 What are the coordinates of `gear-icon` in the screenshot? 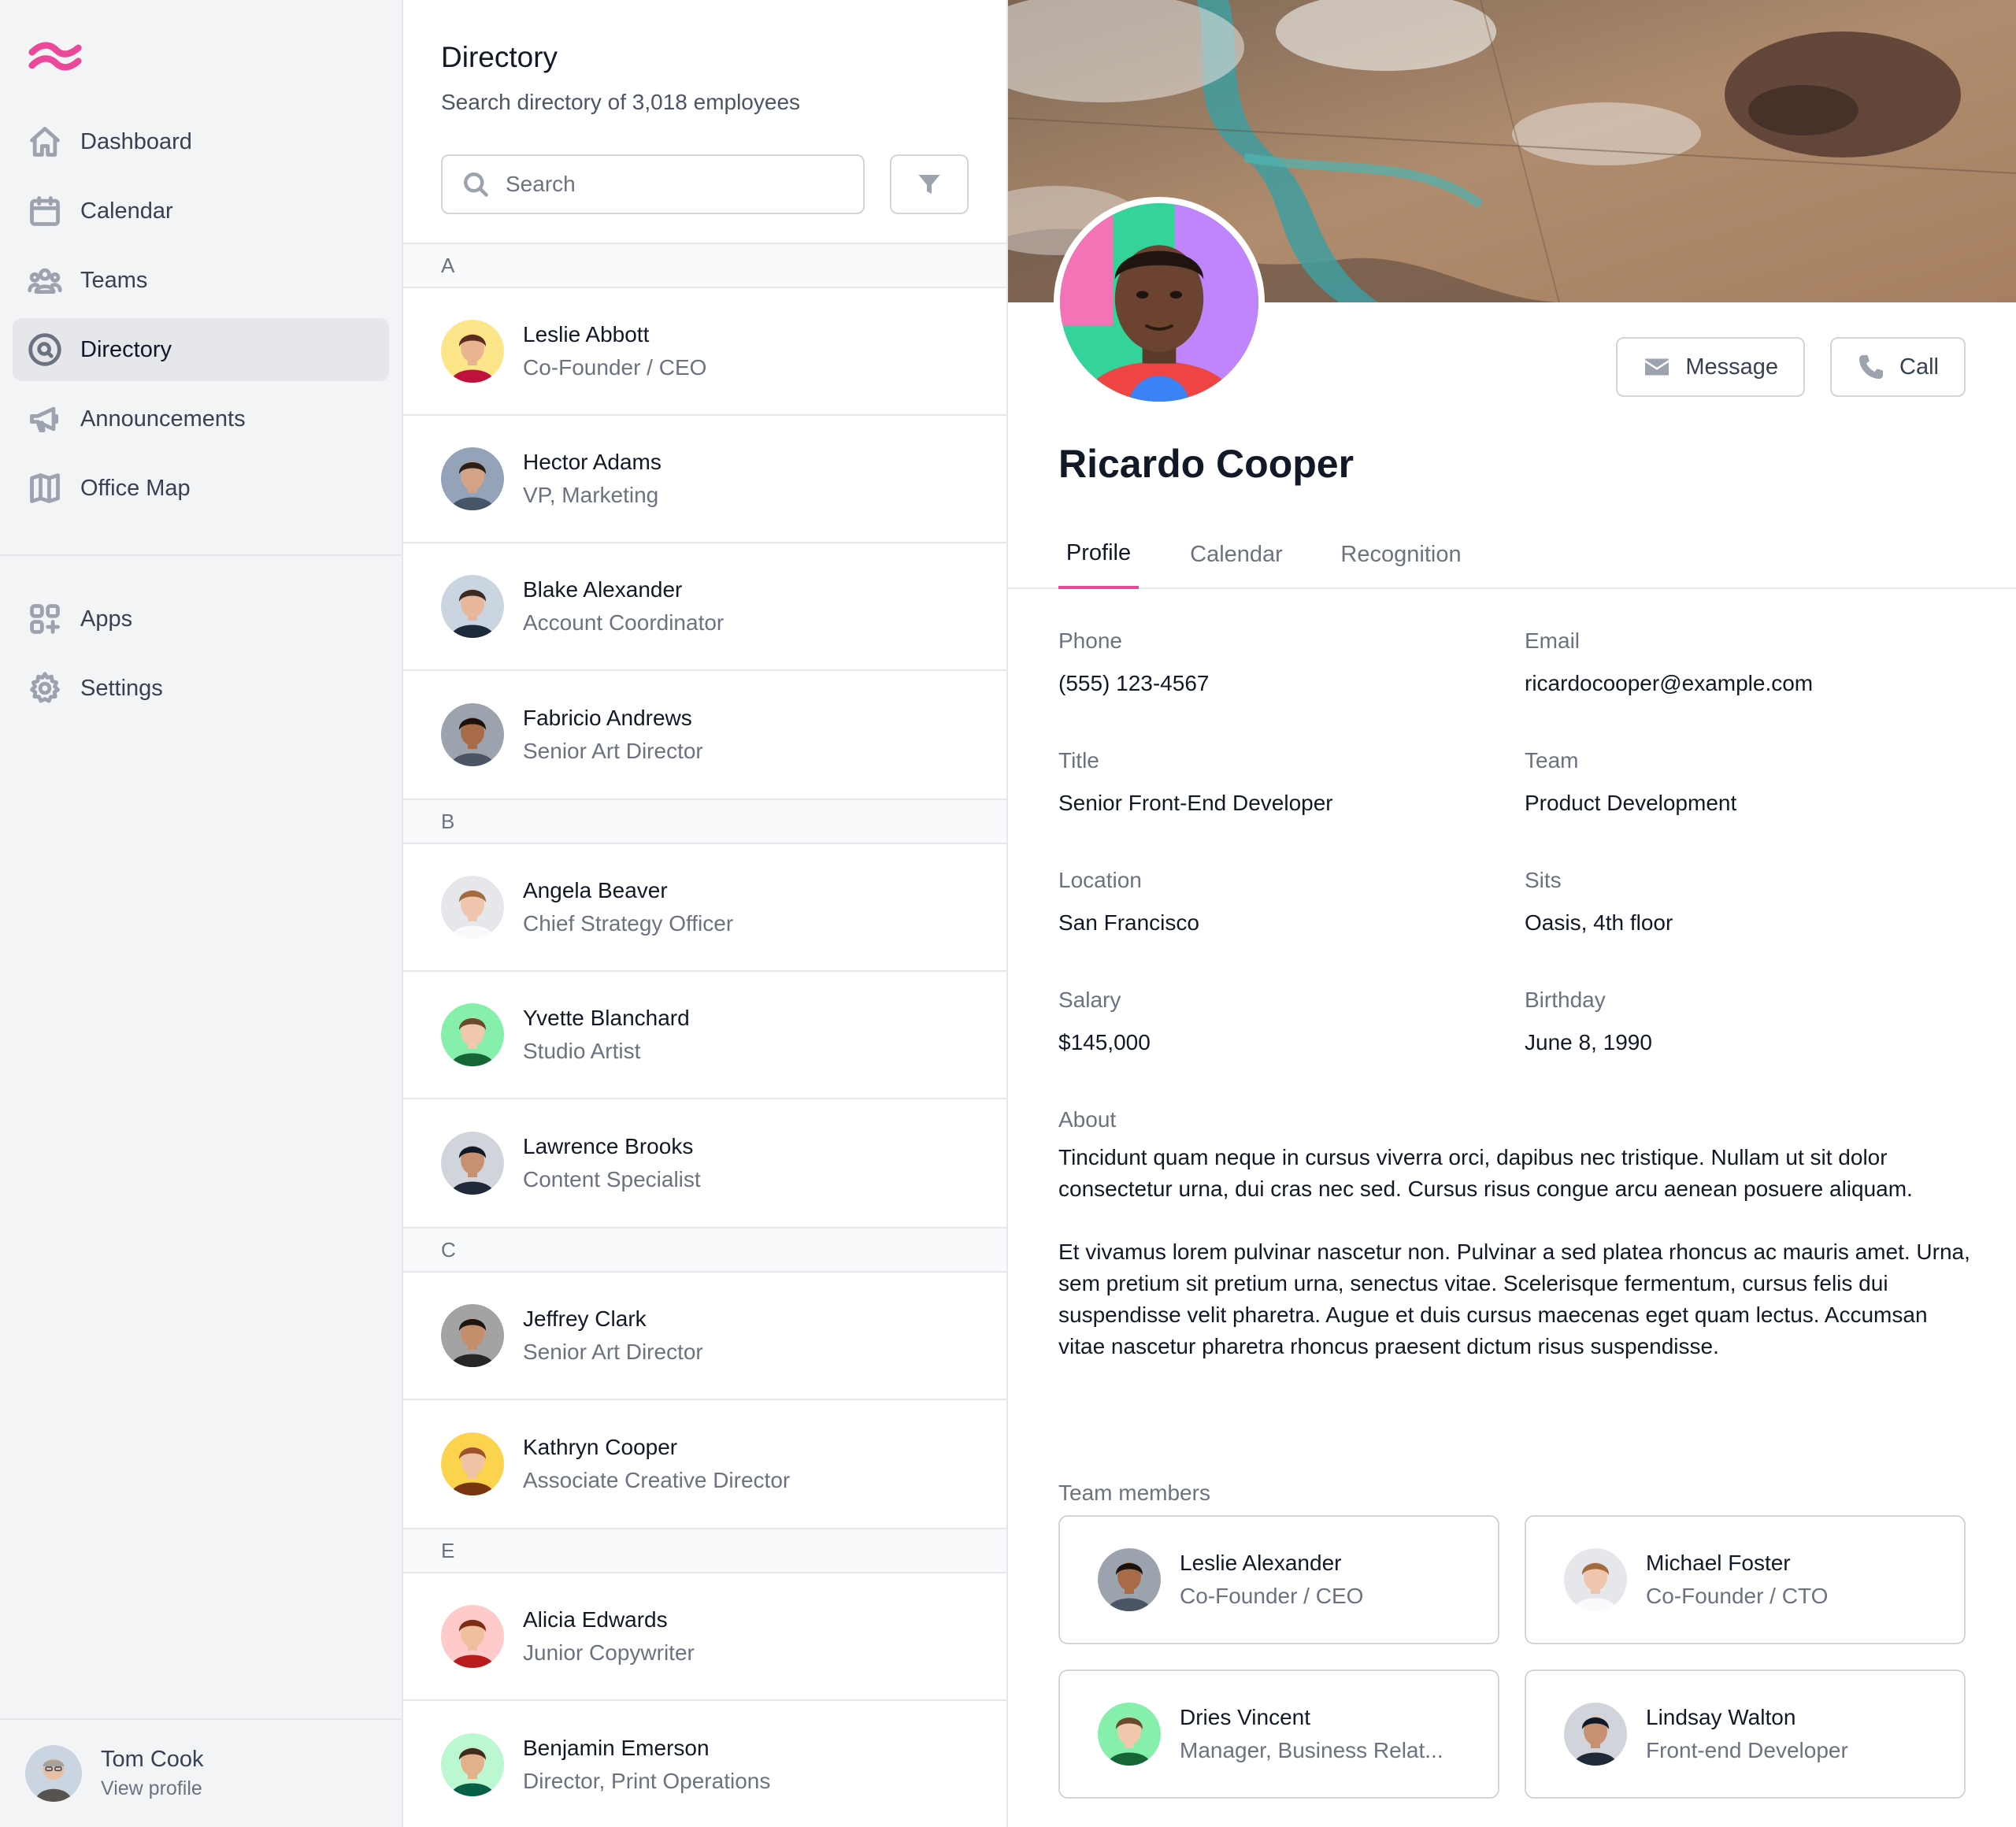 It's located at (45, 688).